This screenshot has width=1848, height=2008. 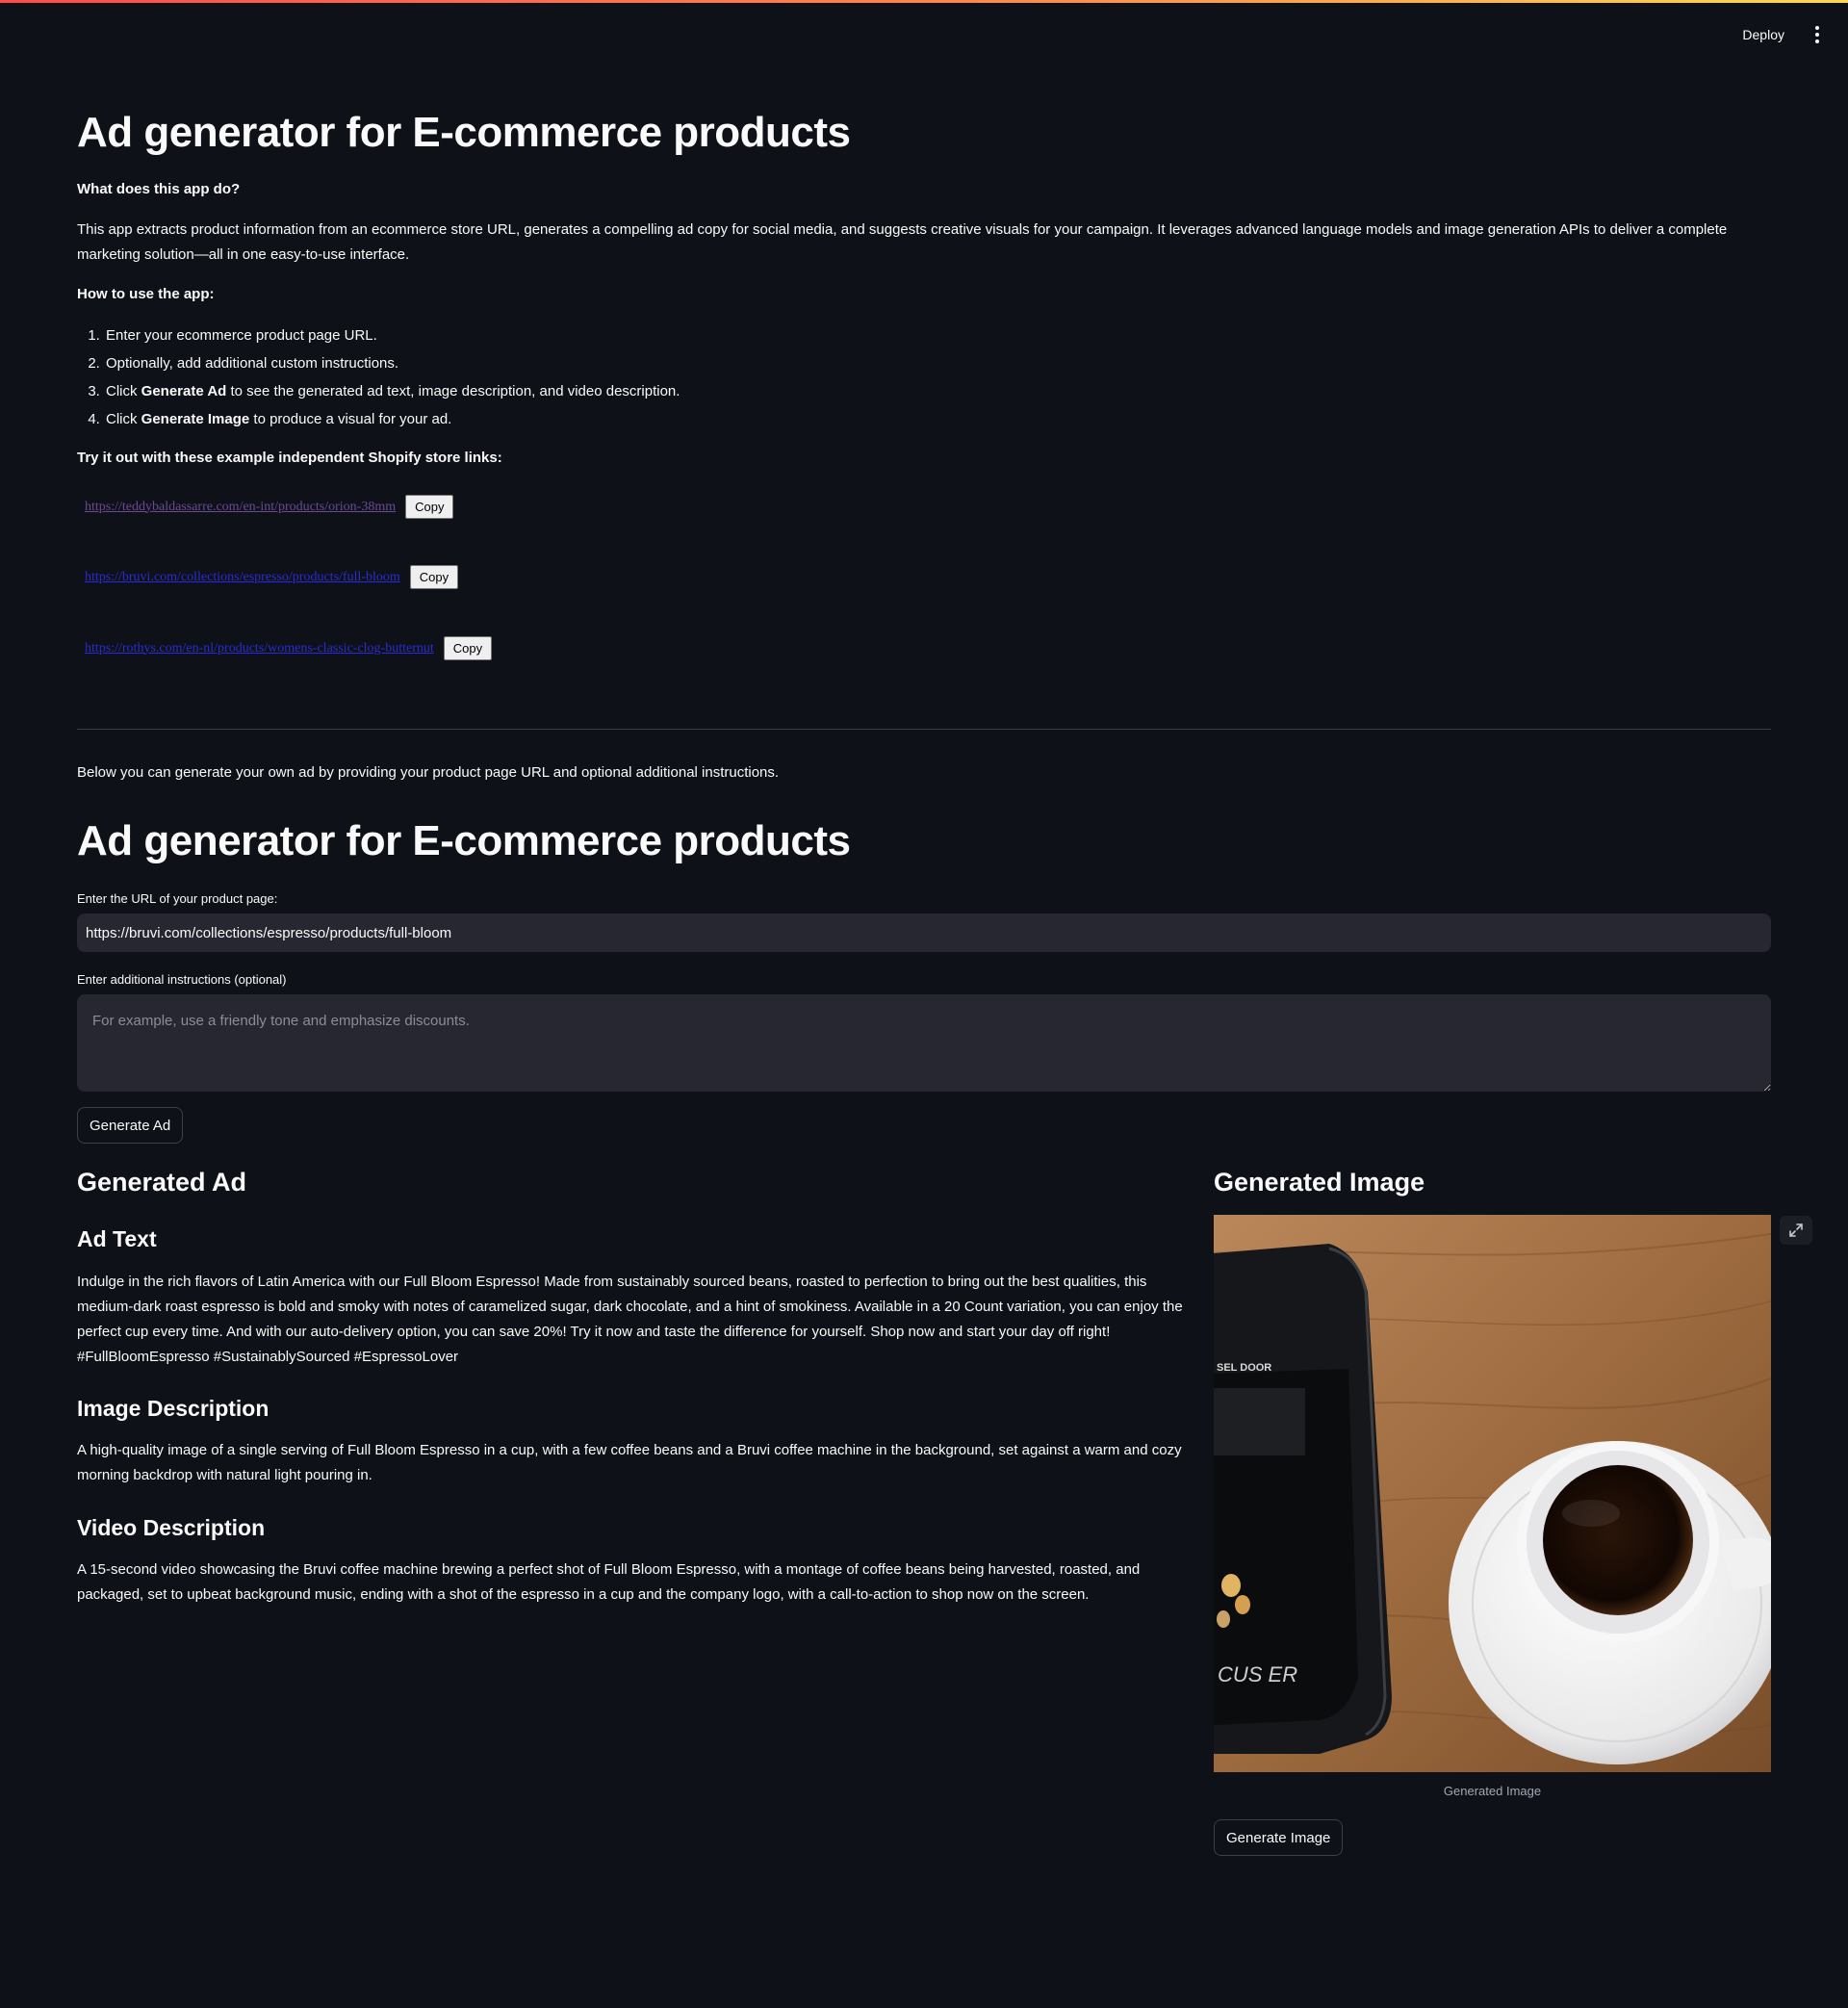 I want to click on instructions-textarea, so click(x=924, y=1043).